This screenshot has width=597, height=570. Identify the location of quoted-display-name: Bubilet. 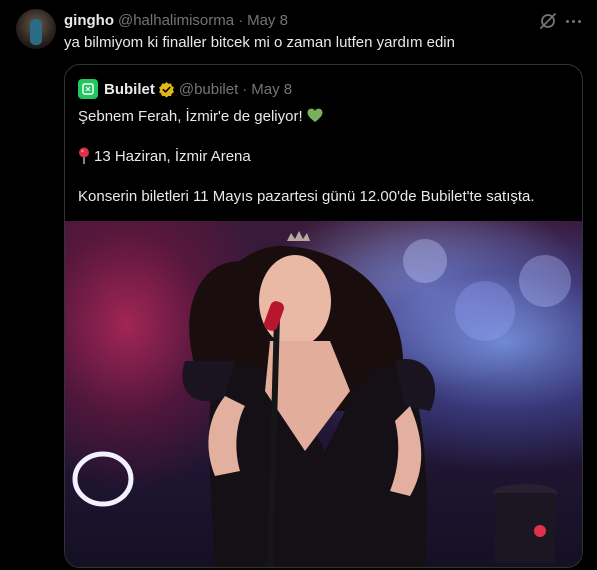
(129, 89).